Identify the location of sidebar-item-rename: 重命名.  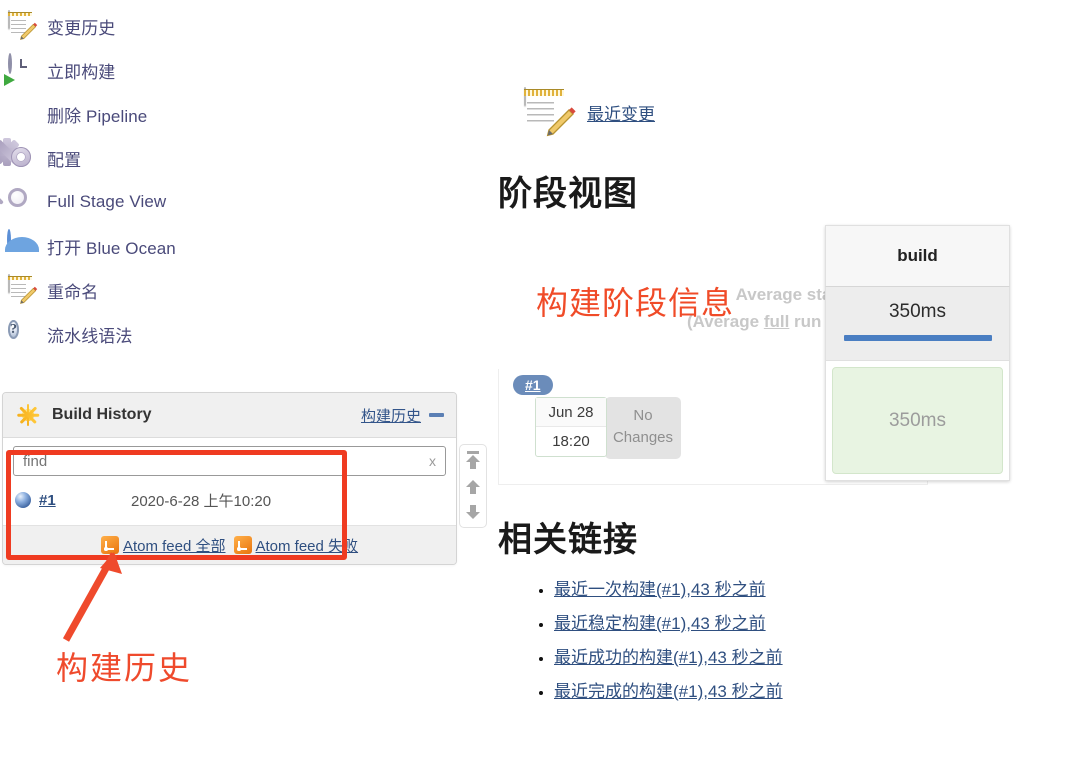
(230, 290).